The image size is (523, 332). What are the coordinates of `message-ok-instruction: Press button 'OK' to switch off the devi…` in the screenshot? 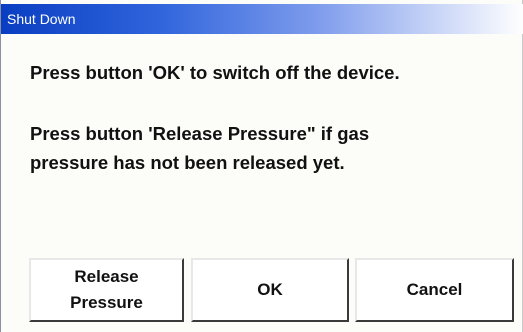 It's located at (215, 72).